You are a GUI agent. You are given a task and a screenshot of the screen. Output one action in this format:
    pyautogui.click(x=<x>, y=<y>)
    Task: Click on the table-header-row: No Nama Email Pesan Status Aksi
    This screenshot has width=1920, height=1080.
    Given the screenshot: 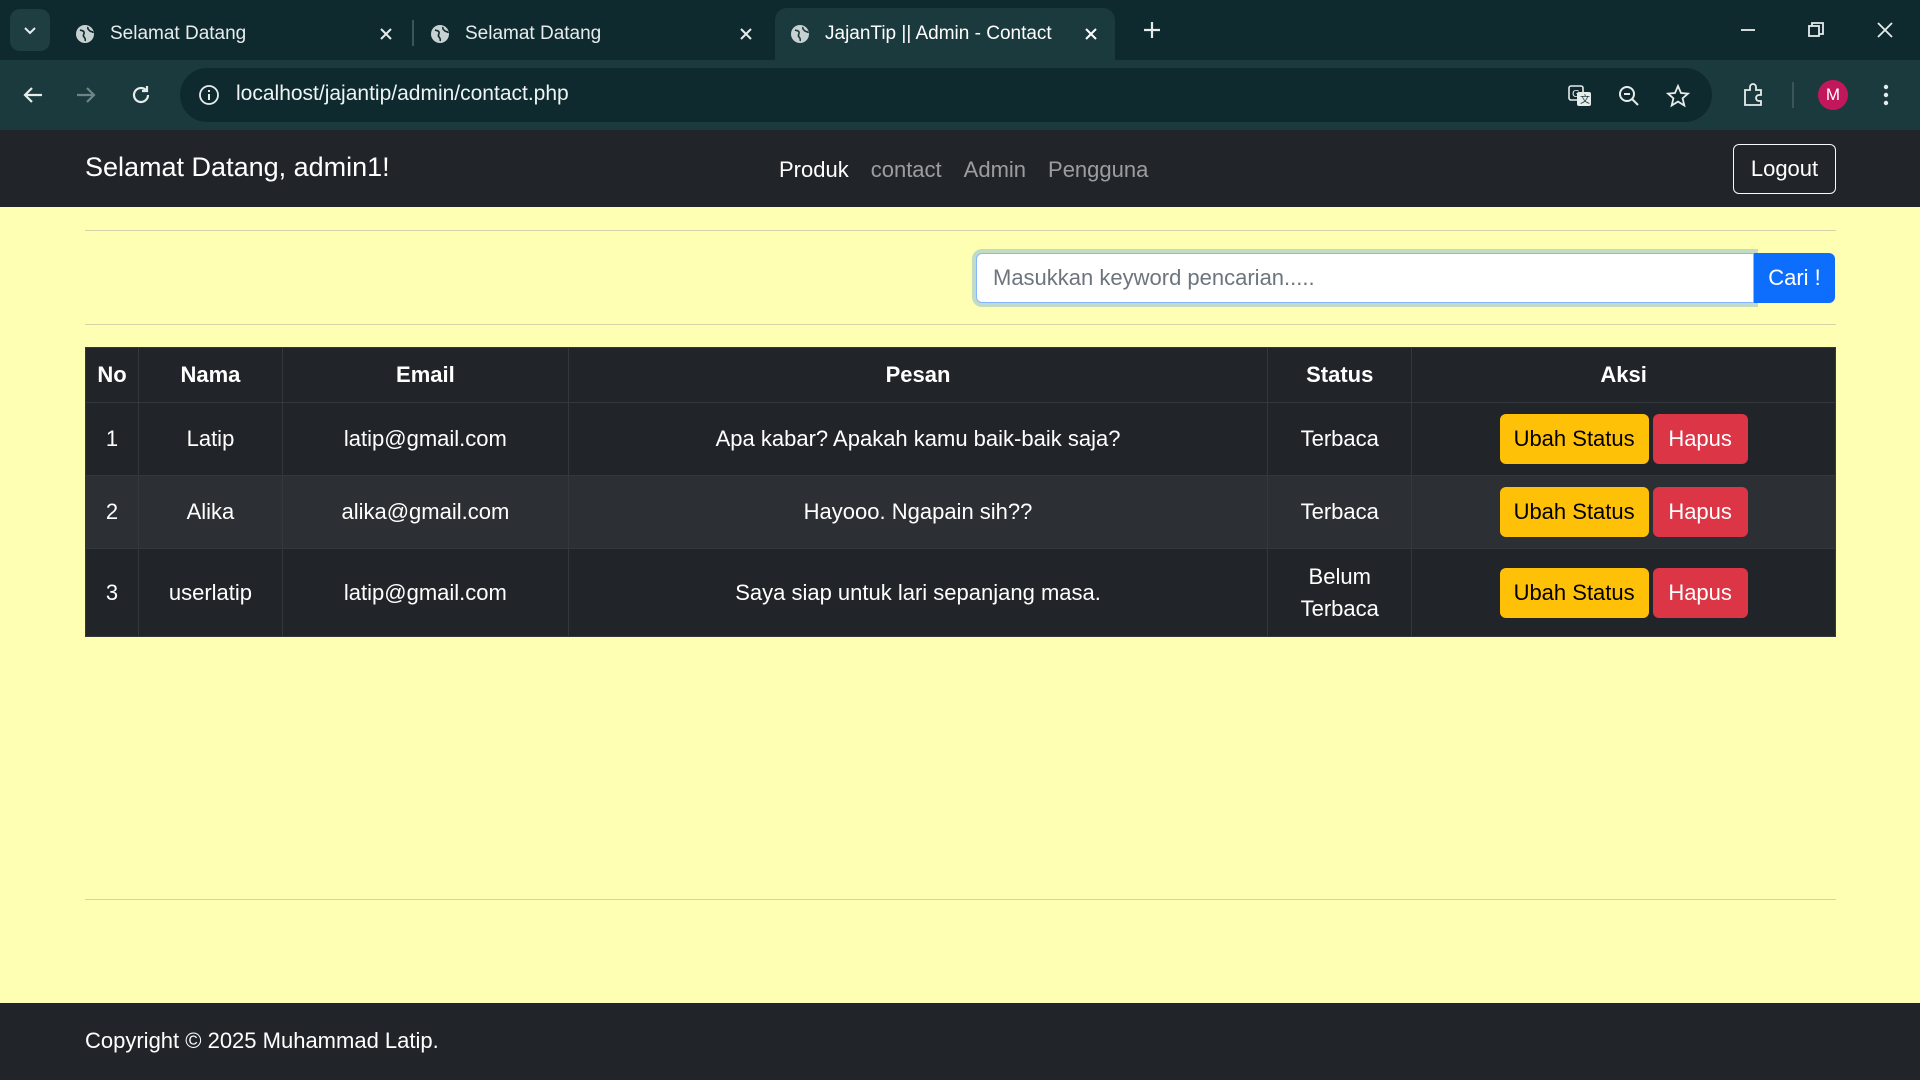 What is the action you would take?
    pyautogui.click(x=960, y=375)
    